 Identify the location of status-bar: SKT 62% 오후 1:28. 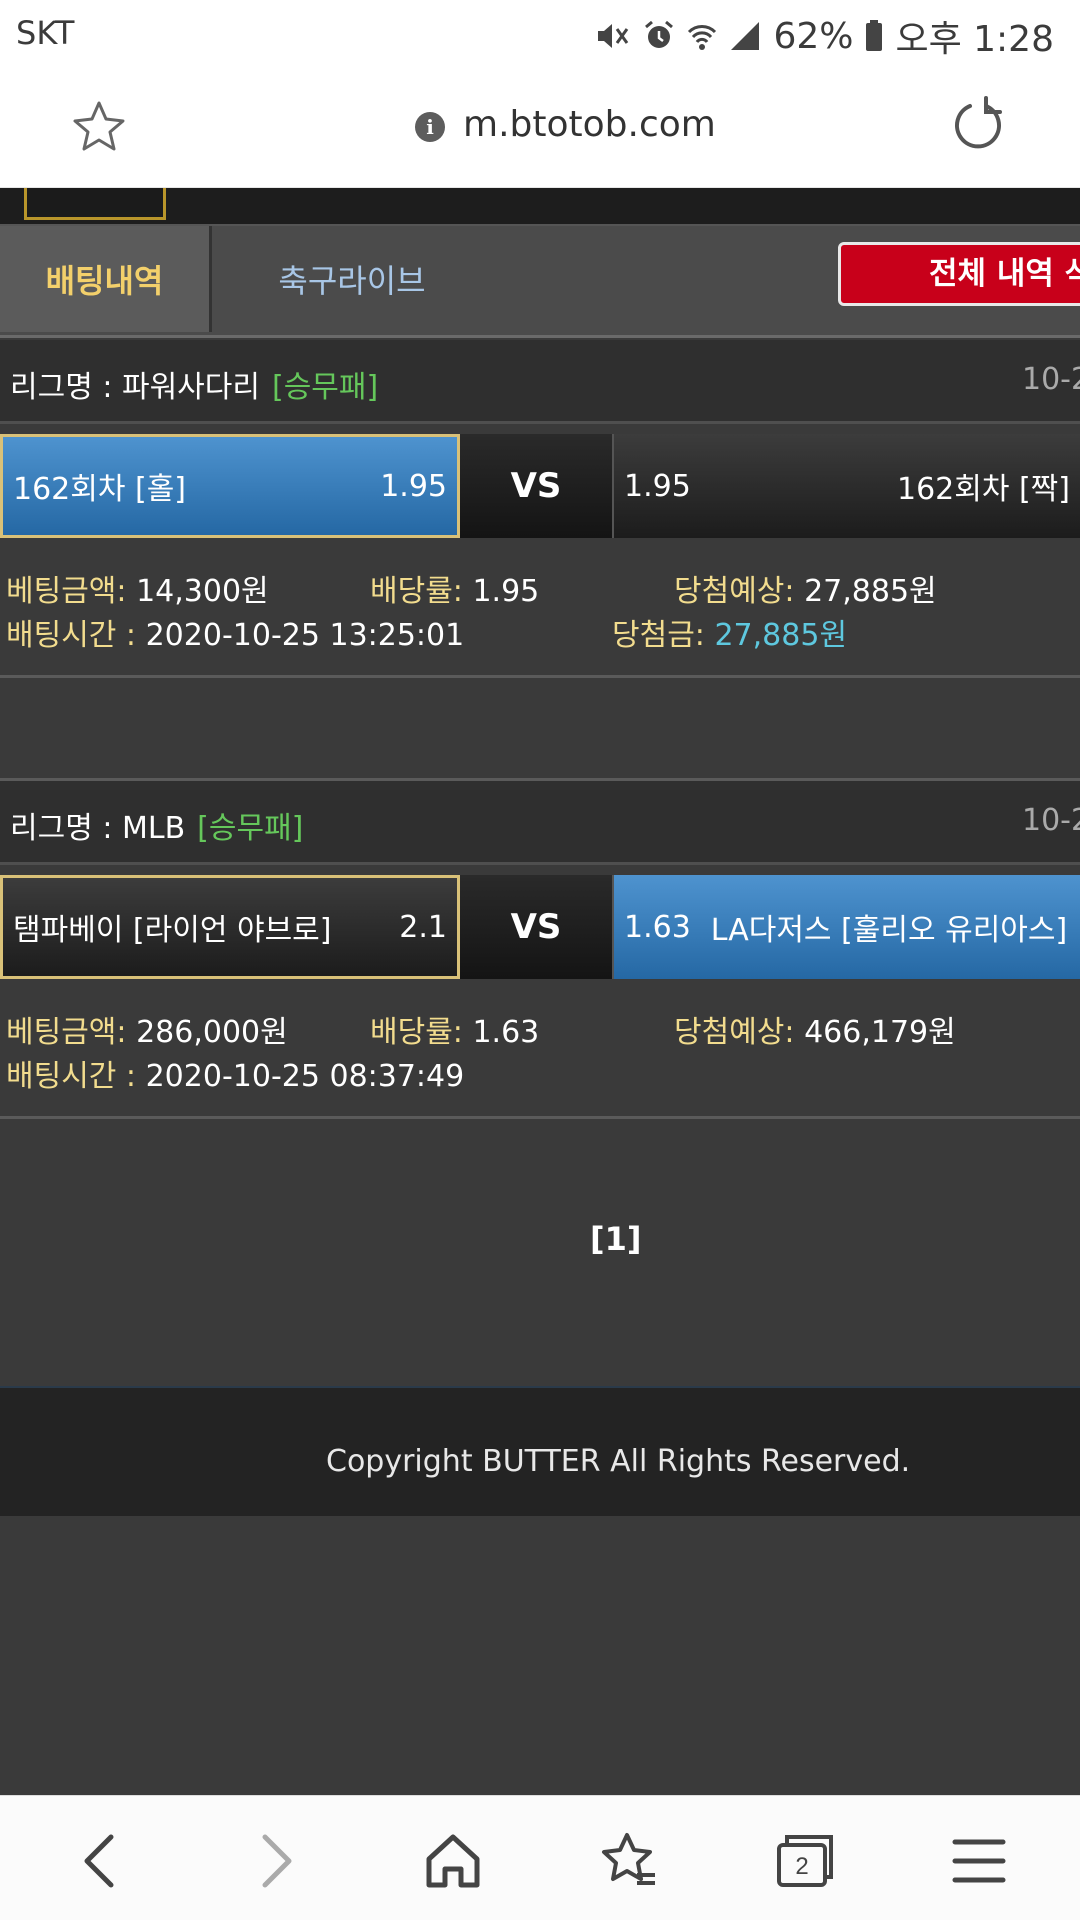
(540, 32).